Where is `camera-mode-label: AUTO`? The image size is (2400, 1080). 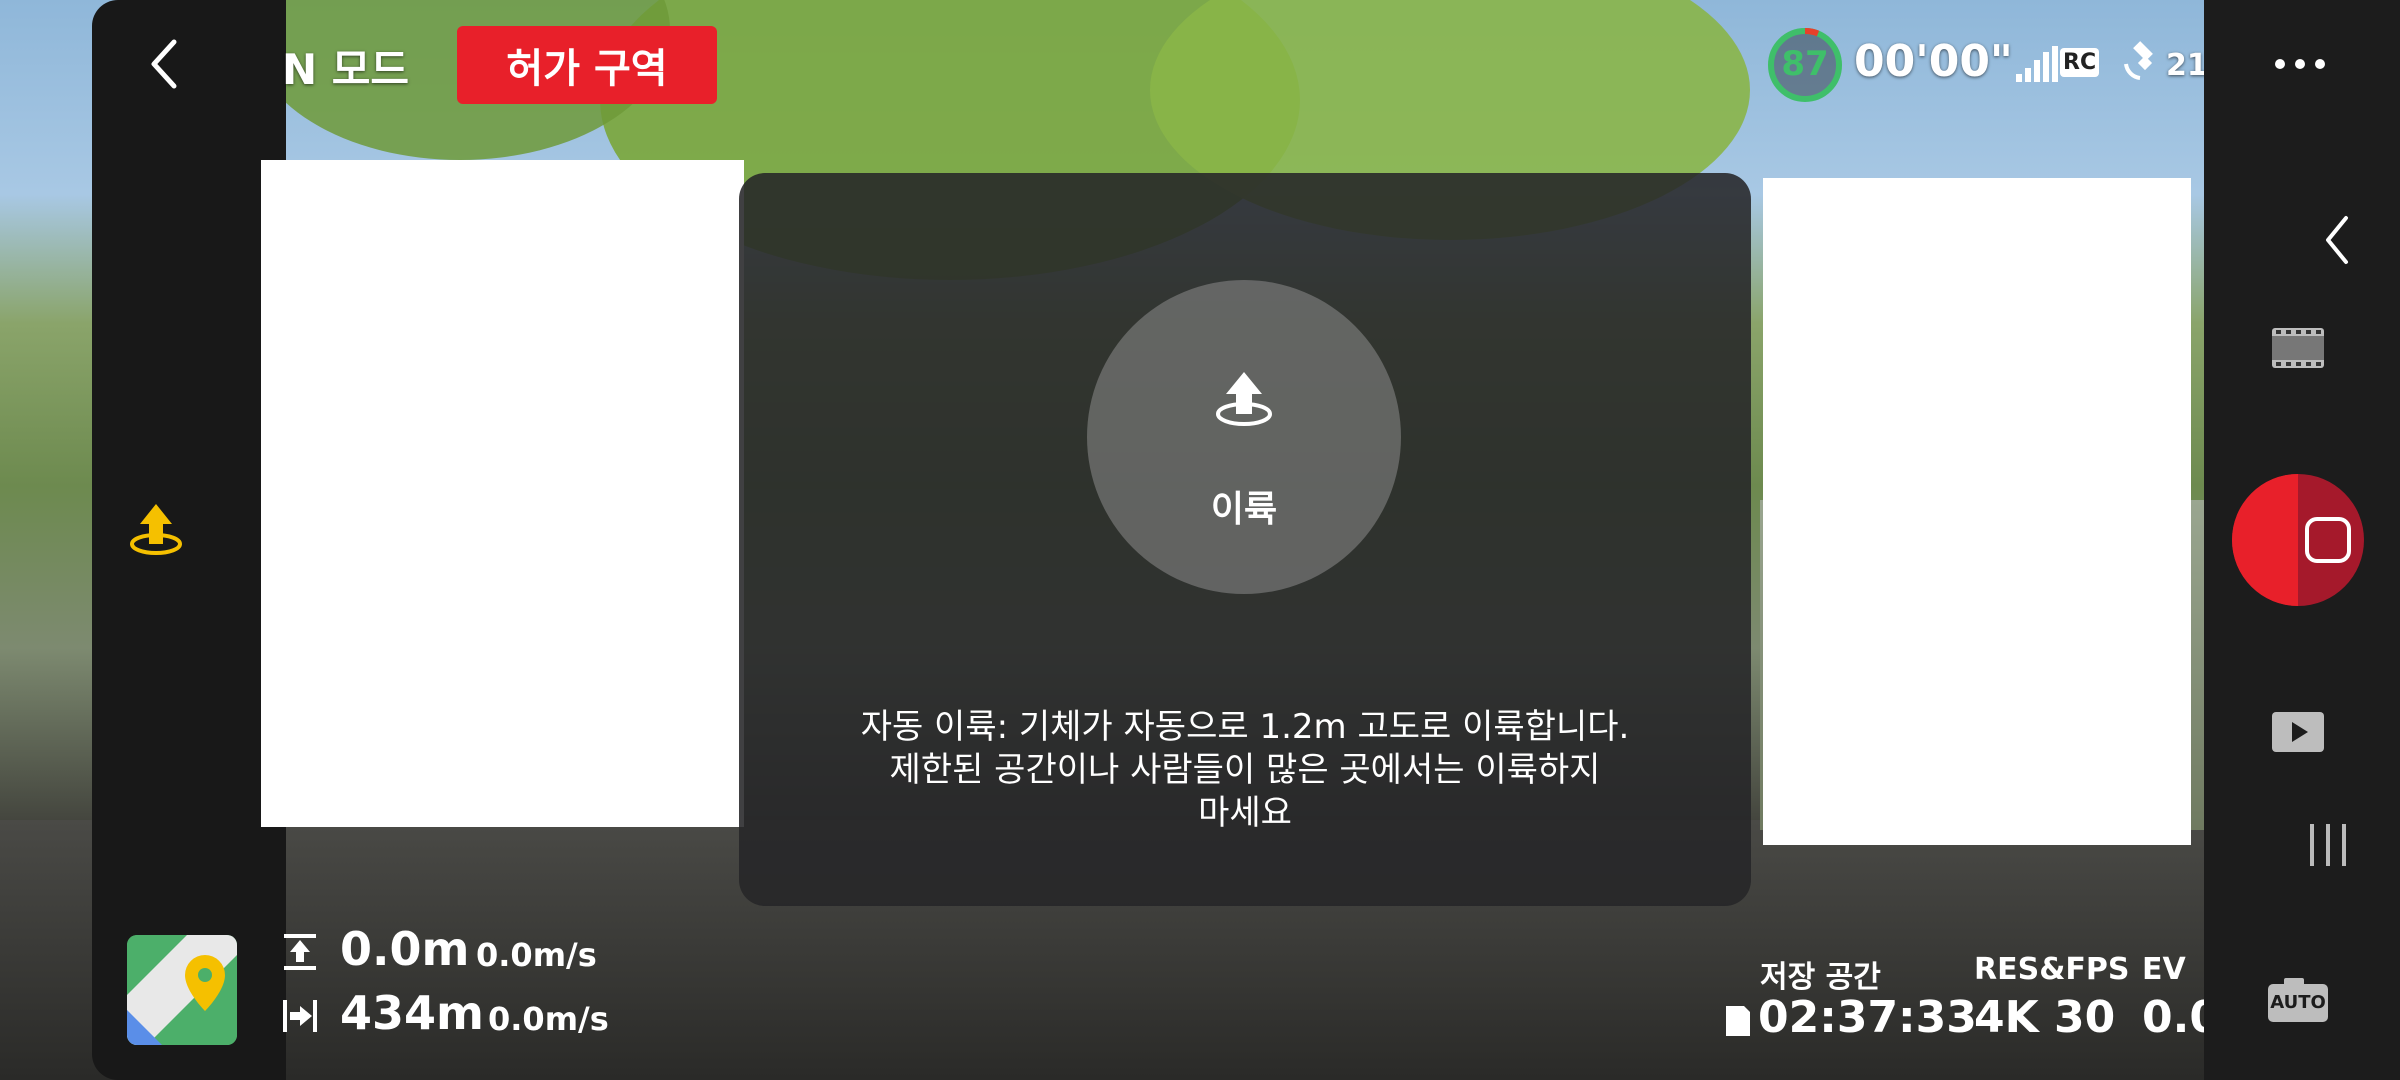
camera-mode-label: AUTO is located at coordinates (2298, 1002).